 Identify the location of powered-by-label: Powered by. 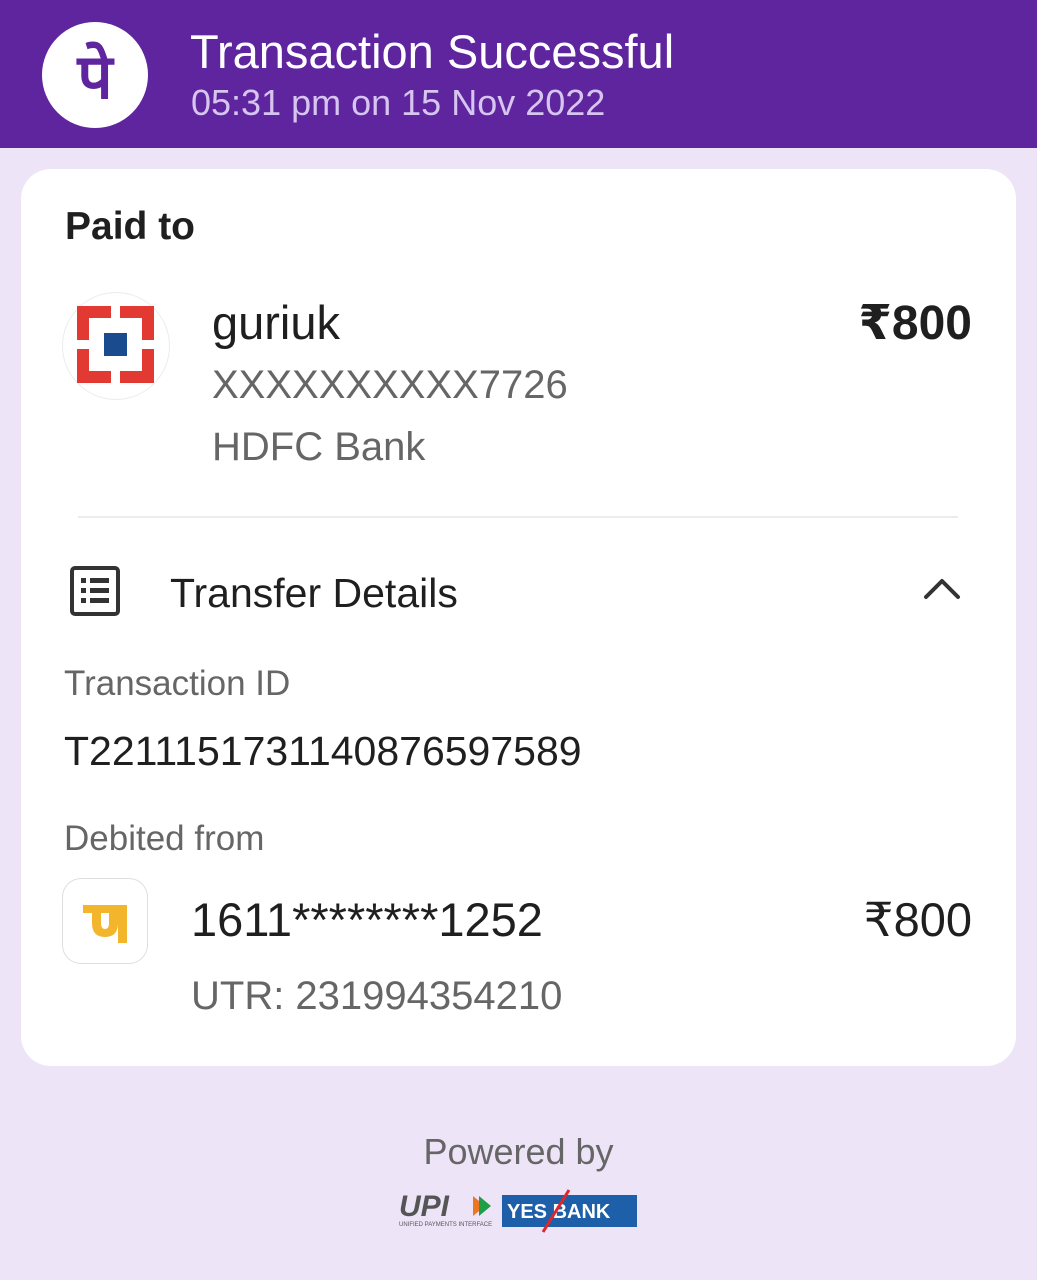
(518, 1151).